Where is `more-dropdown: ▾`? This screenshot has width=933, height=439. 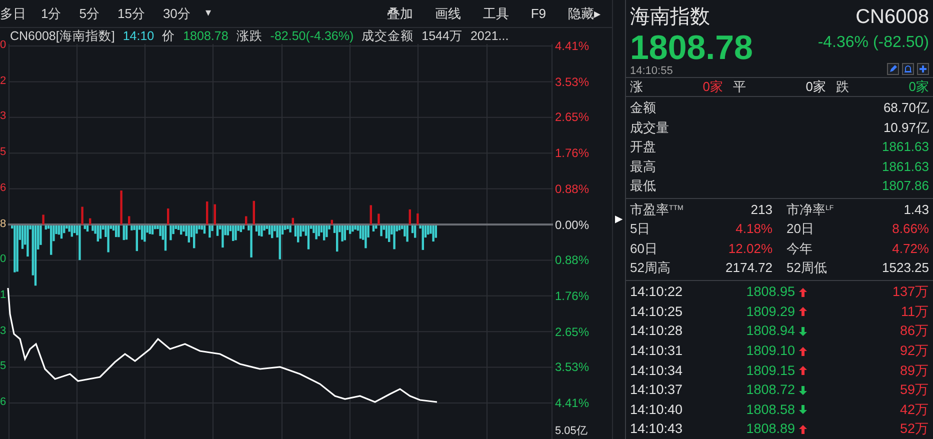
more-dropdown: ▾ is located at coordinates (208, 13).